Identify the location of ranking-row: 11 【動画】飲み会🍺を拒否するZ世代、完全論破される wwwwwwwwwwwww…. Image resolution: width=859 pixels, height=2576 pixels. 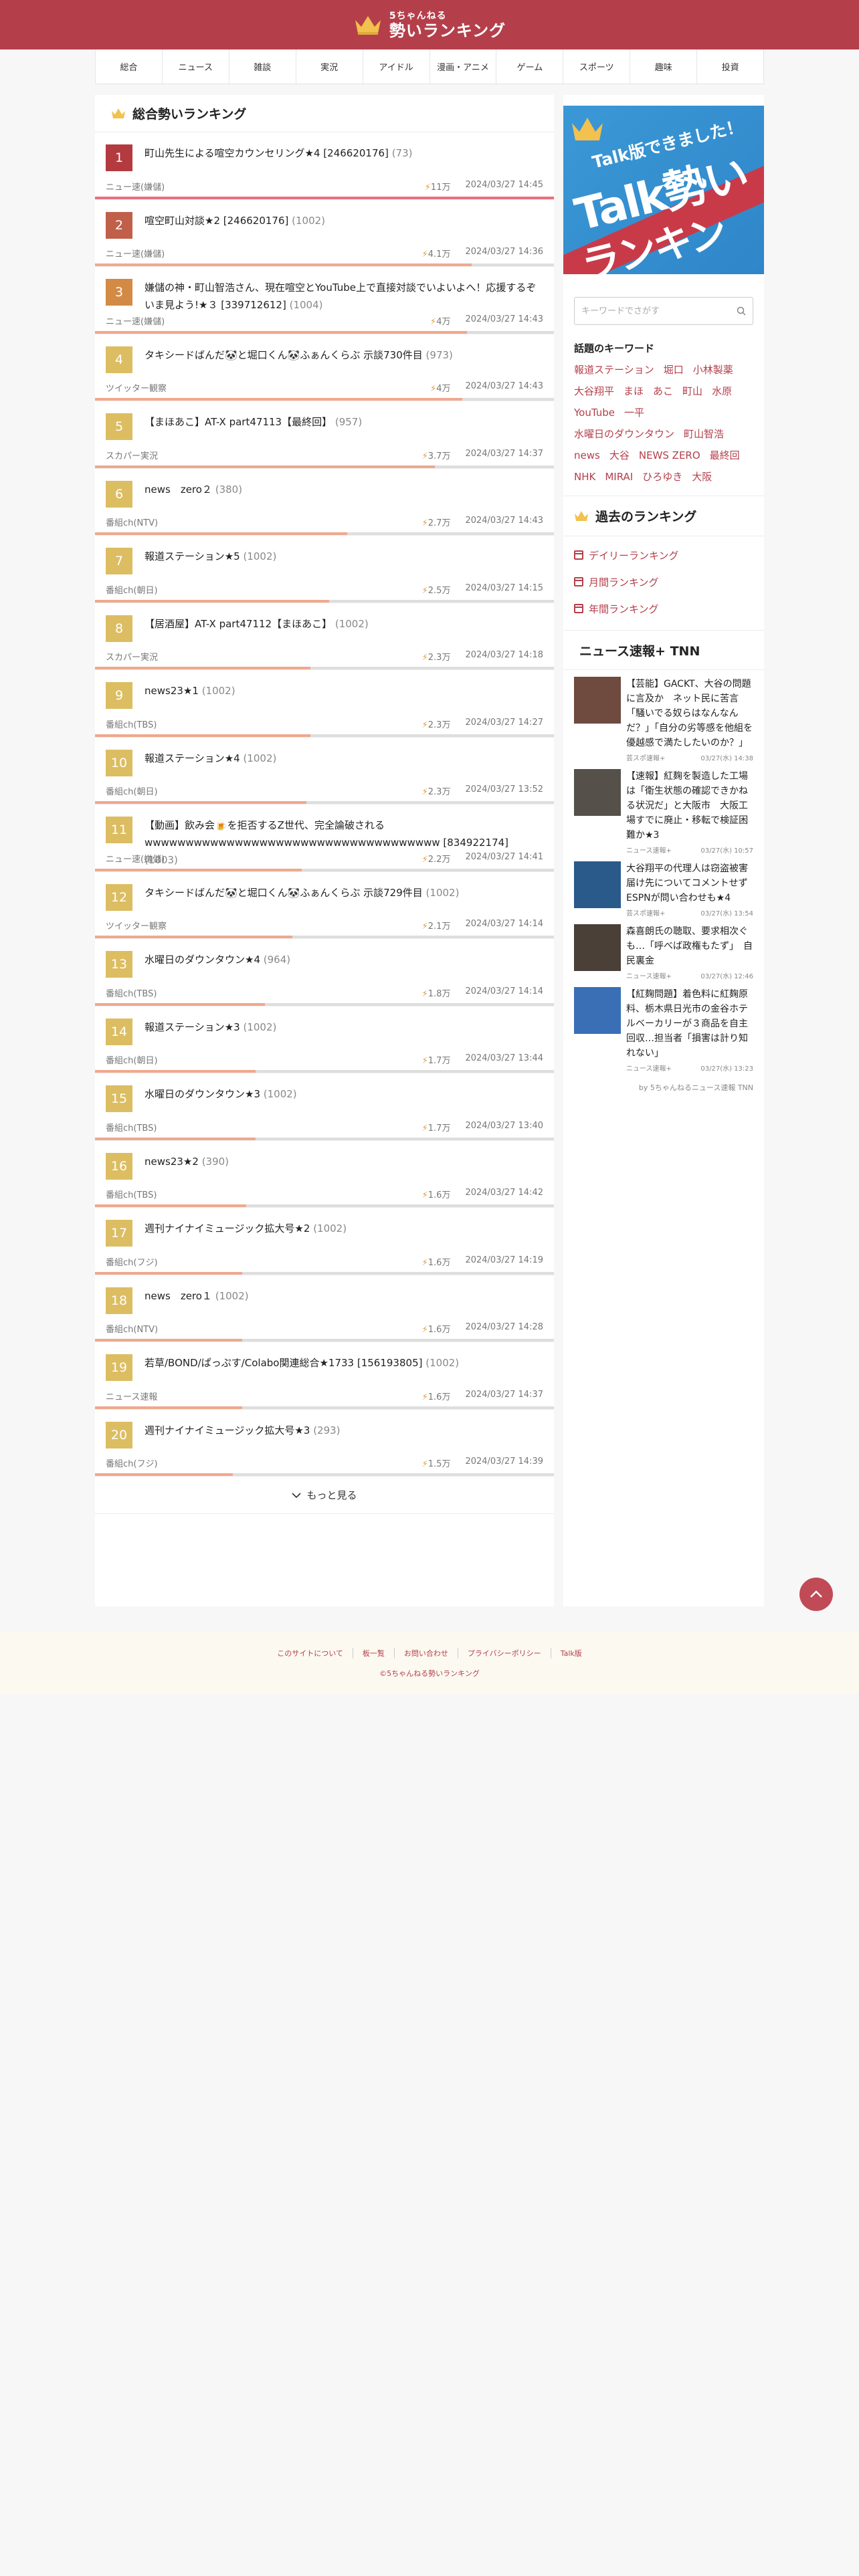
(324, 838).